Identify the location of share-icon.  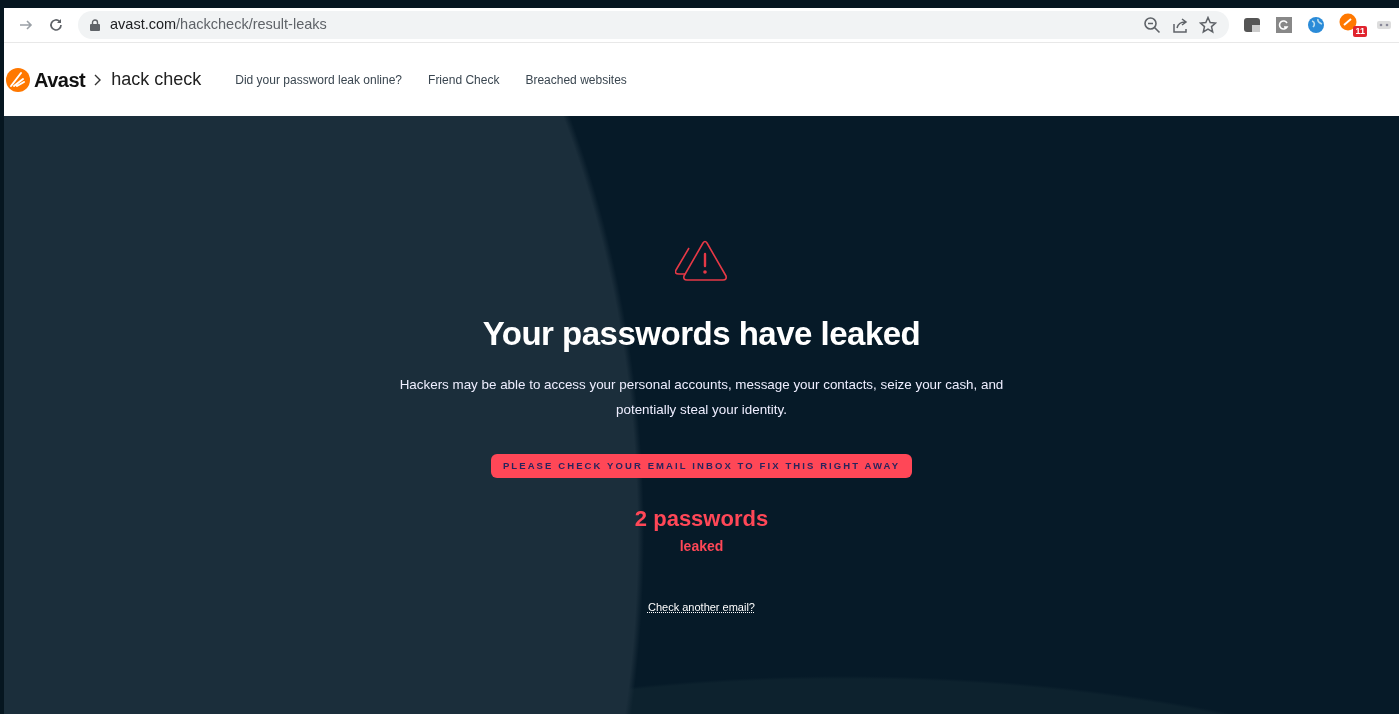
(1180, 25).